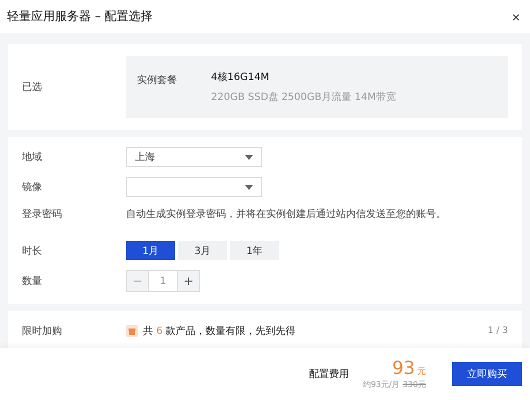 The height and width of the screenshot is (400, 530). I want to click on duration-option: 1月, so click(150, 250).